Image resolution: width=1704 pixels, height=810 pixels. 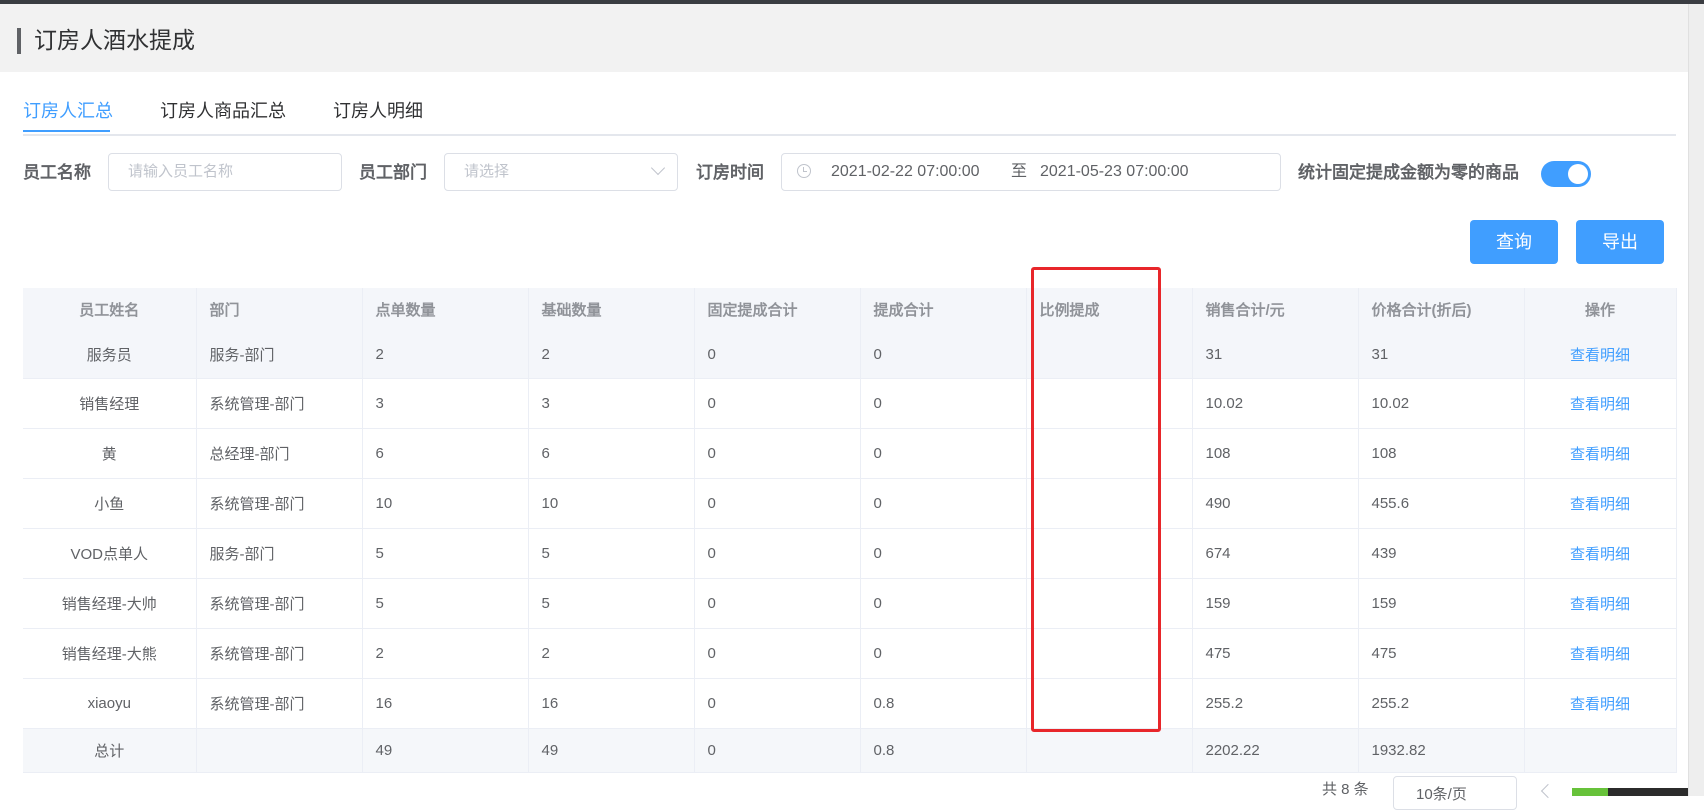 What do you see at coordinates (905, 172) in the screenshot?
I see `start-time-value: 2021-02-22 07:00:00` at bounding box center [905, 172].